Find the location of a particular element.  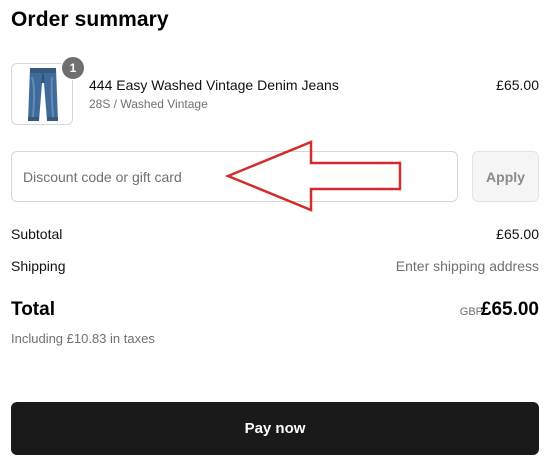

quantity-badge: 1 is located at coordinates (73, 68).